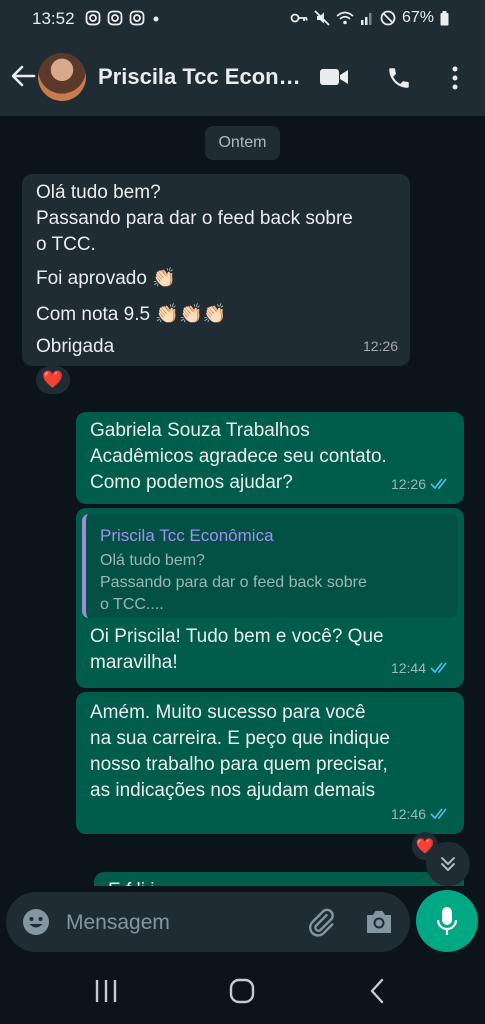 The height and width of the screenshot is (1024, 485). I want to click on system-icons: 67%, so click(369, 18).